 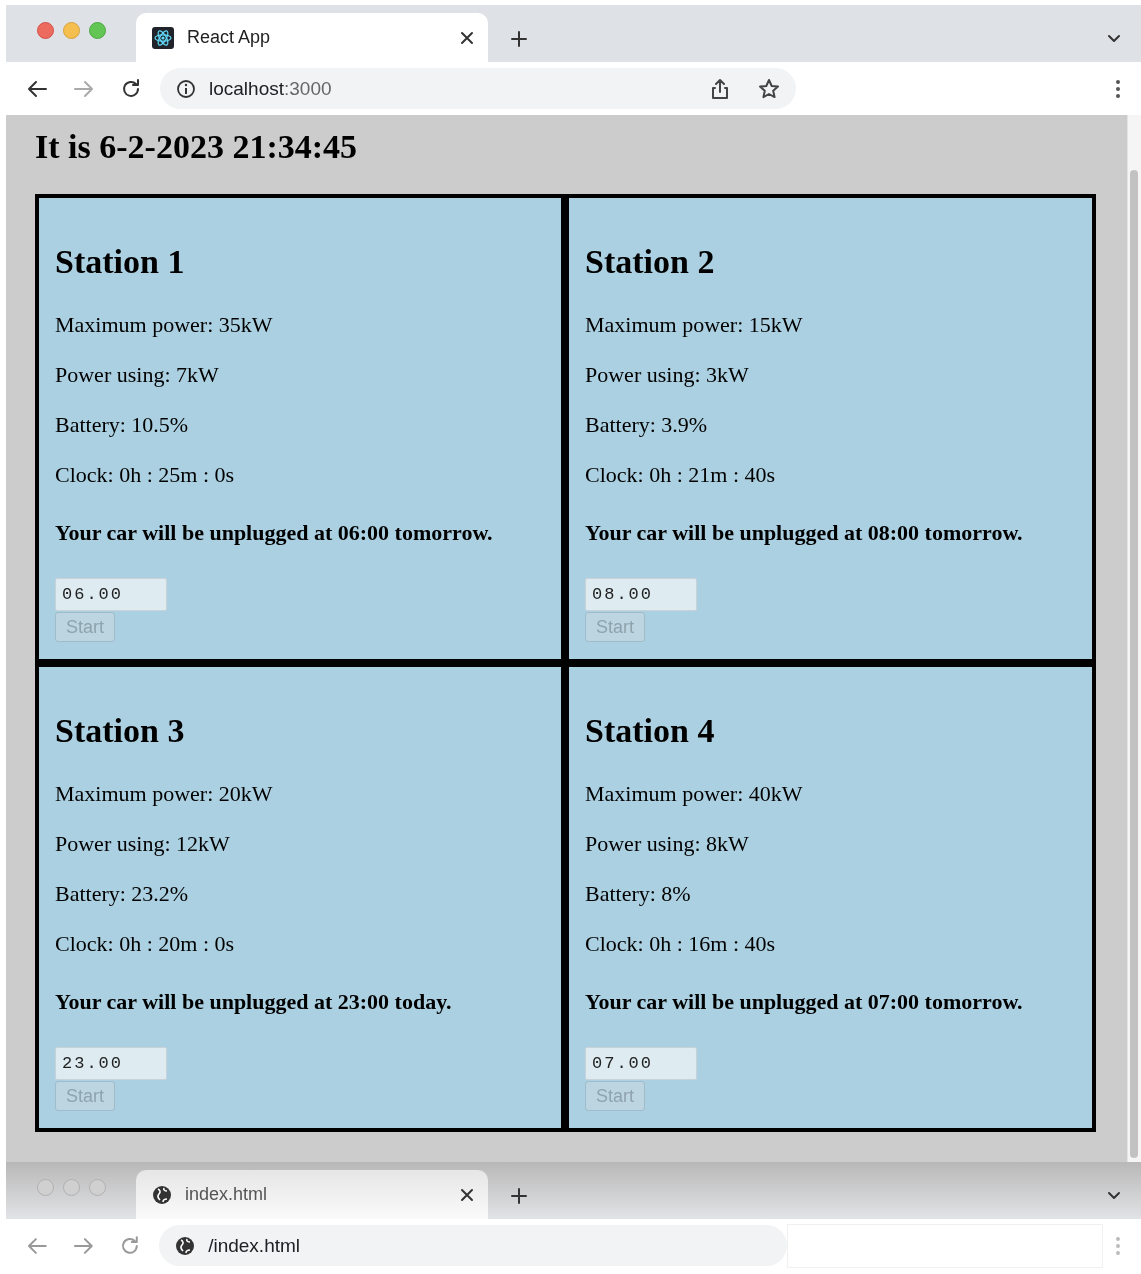 What do you see at coordinates (804, 1002) in the screenshot?
I see `unplug-notice: Your car will be unplugged at 07:00 tomorrow.` at bounding box center [804, 1002].